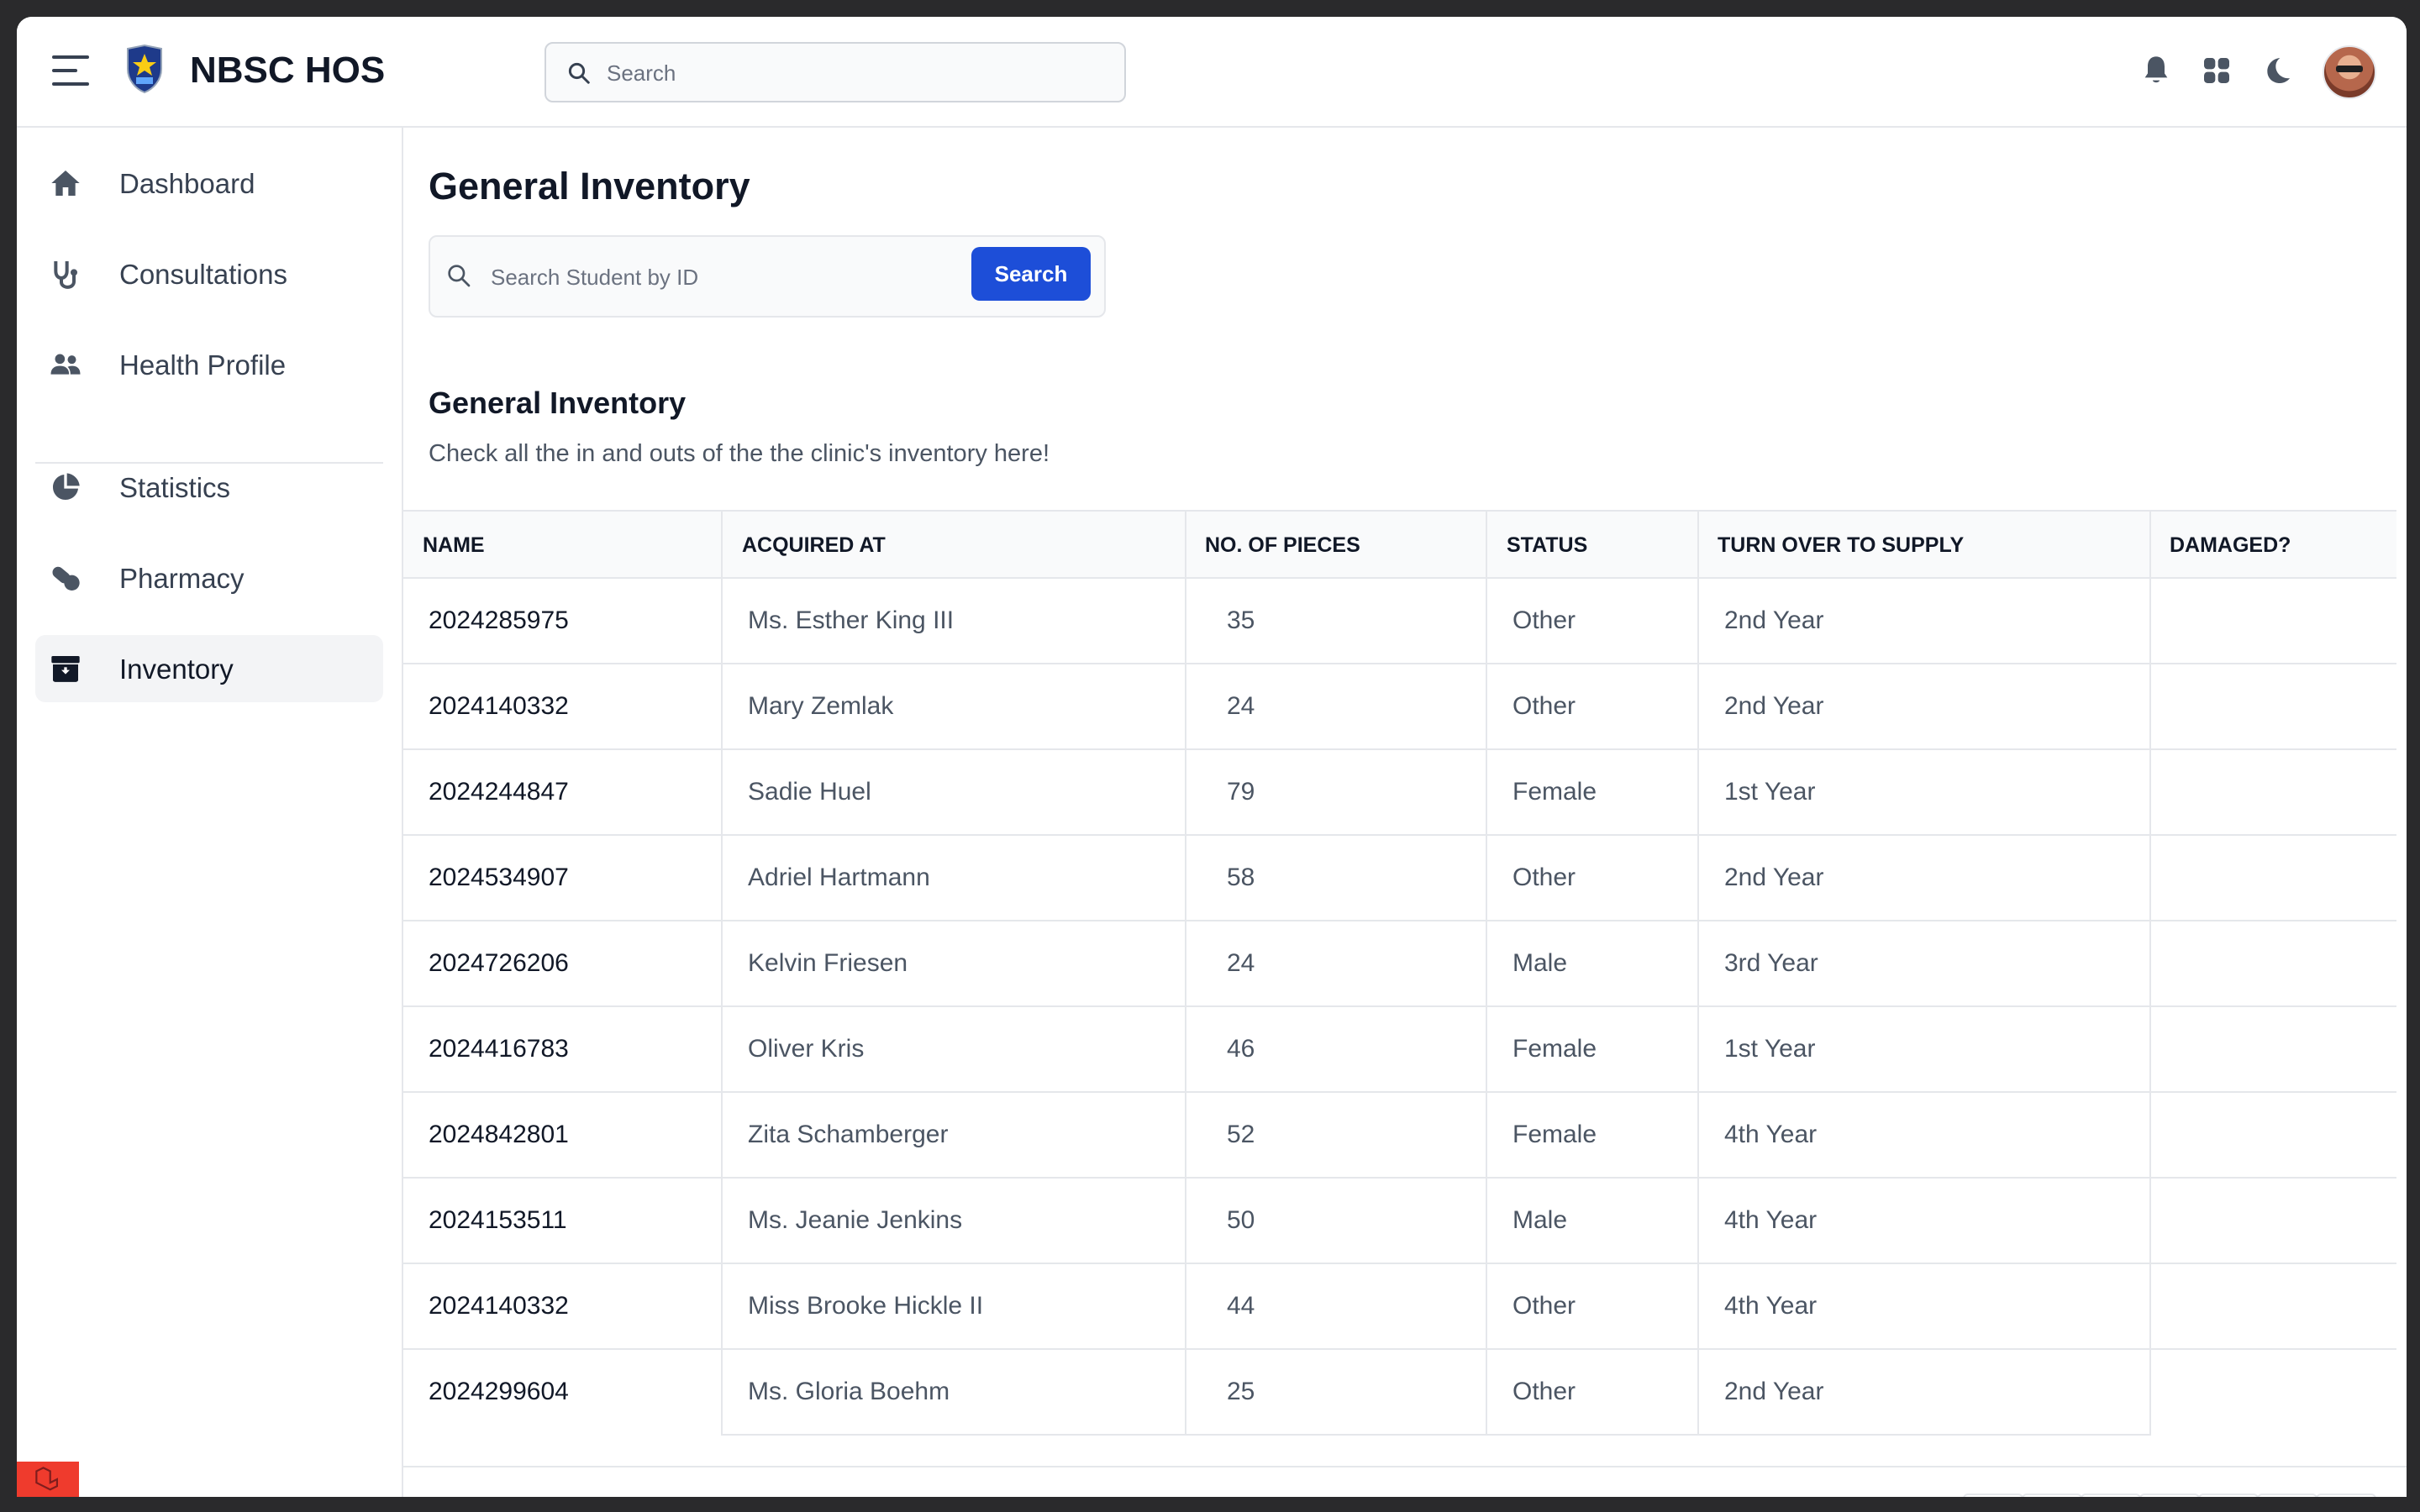 The width and height of the screenshot is (2420, 1512). Describe the element at coordinates (859, 73) in the screenshot. I see `global-search-input` at that location.